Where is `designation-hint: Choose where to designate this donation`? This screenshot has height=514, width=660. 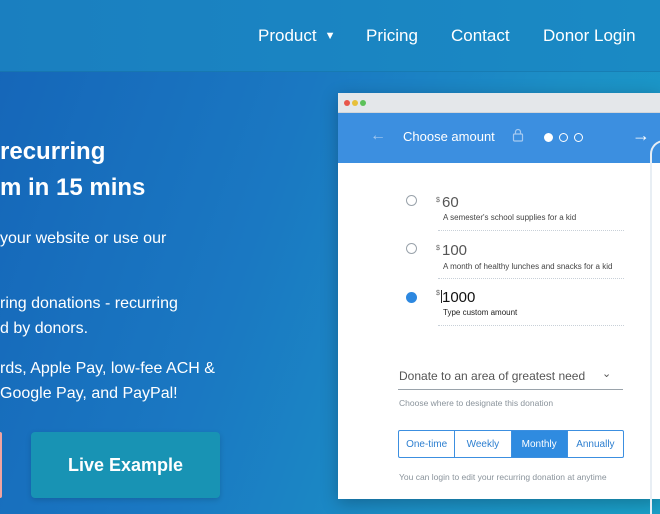
designation-hint: Choose where to designate this donation is located at coordinates (476, 403).